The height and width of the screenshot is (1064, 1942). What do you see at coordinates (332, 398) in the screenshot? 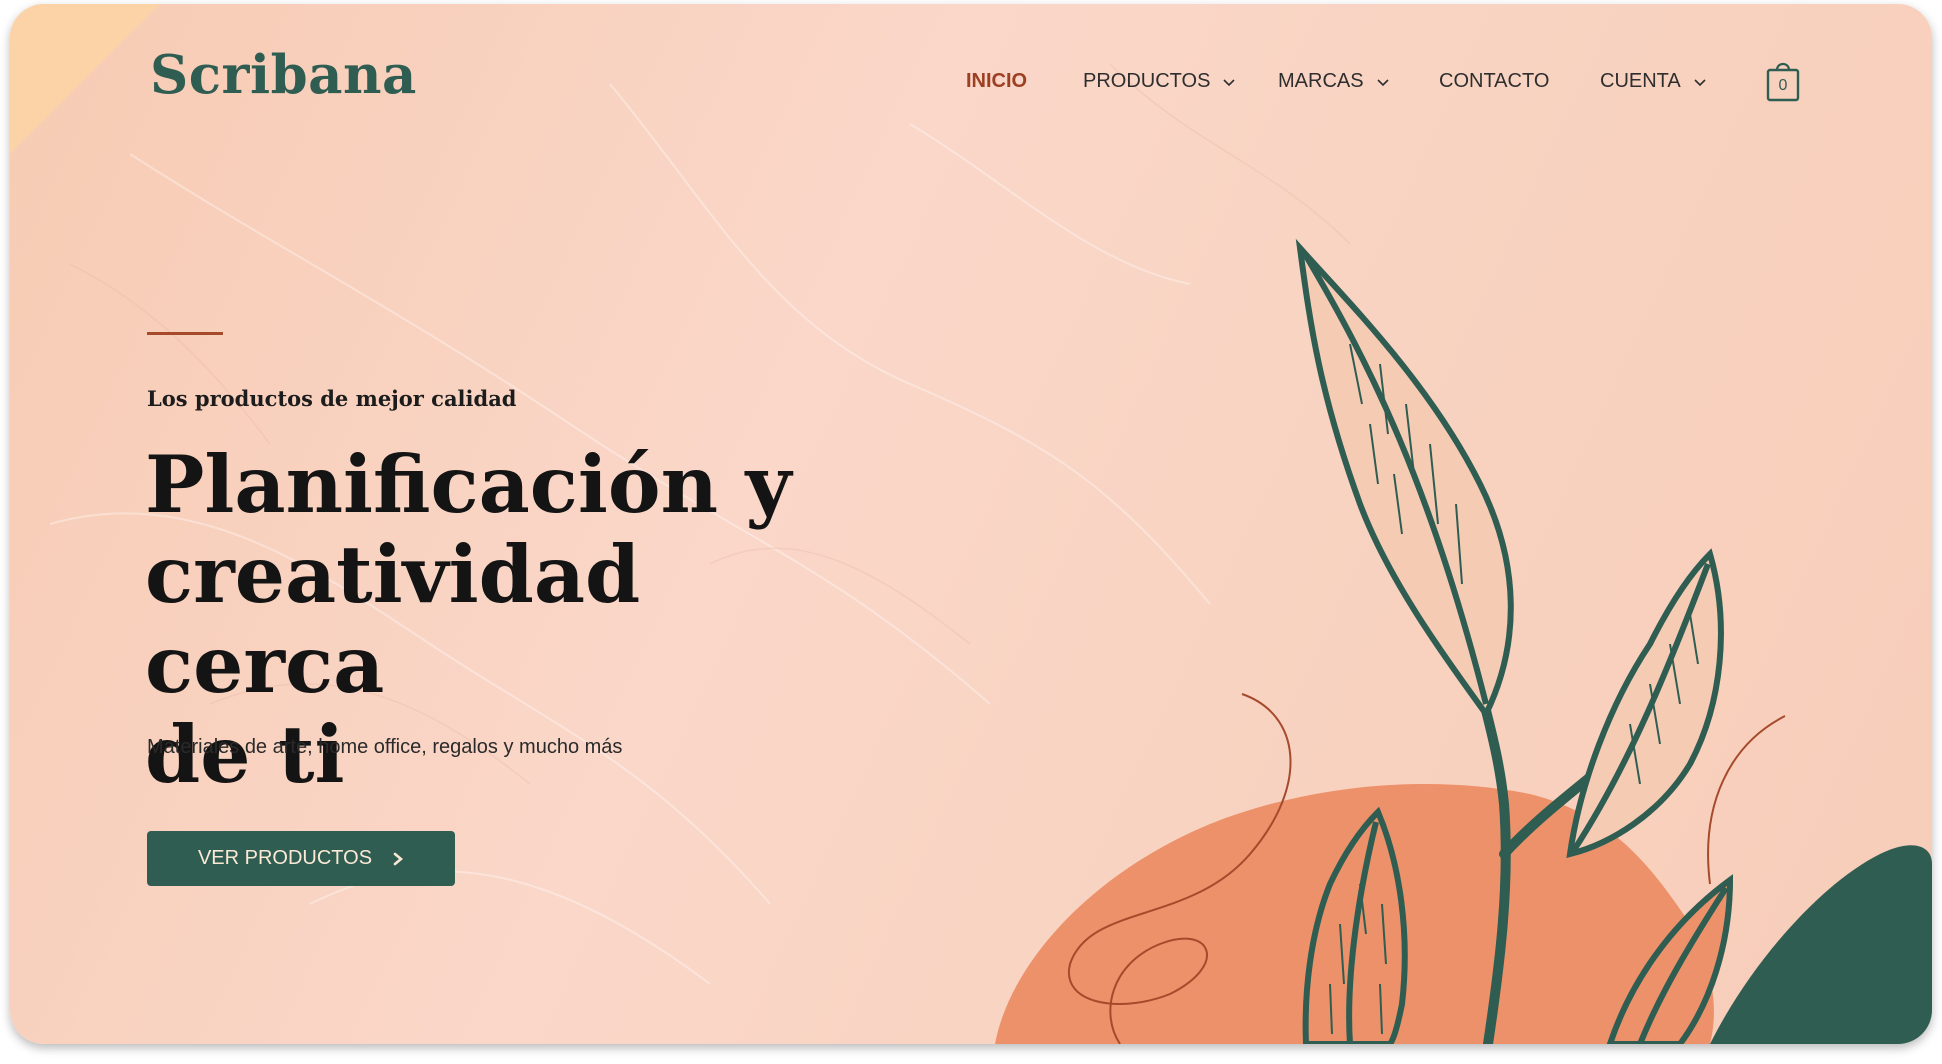
I see `hero-eyebrow: Los productos de mejor calidad` at bounding box center [332, 398].